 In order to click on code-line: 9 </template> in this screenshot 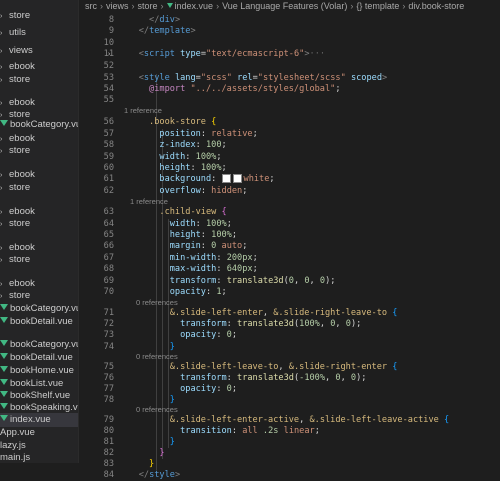, I will do `click(290, 31)`.